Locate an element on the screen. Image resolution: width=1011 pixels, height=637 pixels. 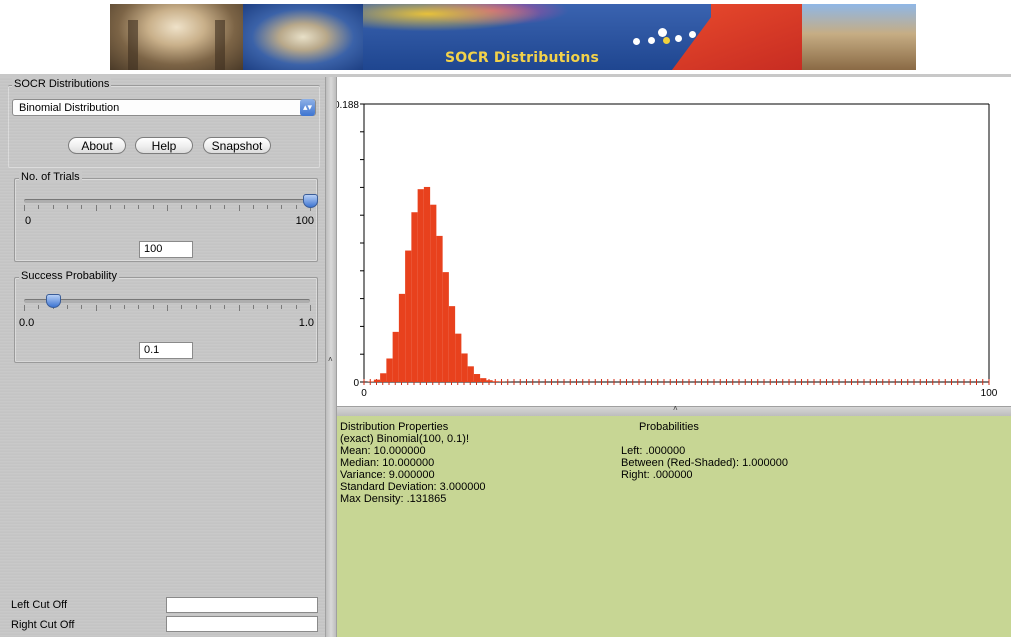
probability-max-label: 1.0 is located at coordinates (306, 323).